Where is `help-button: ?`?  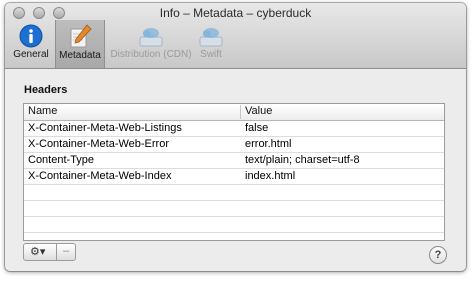
help-button: ? is located at coordinates (438, 255).